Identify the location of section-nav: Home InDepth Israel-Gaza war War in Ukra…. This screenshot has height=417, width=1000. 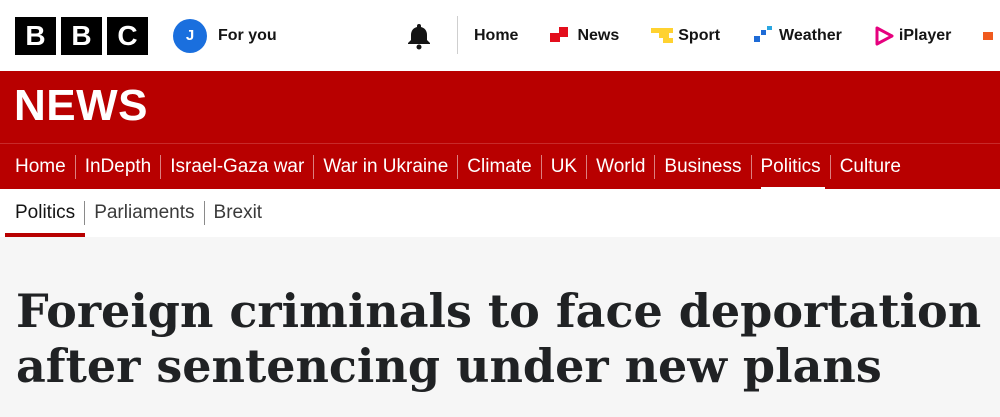
(500, 166).